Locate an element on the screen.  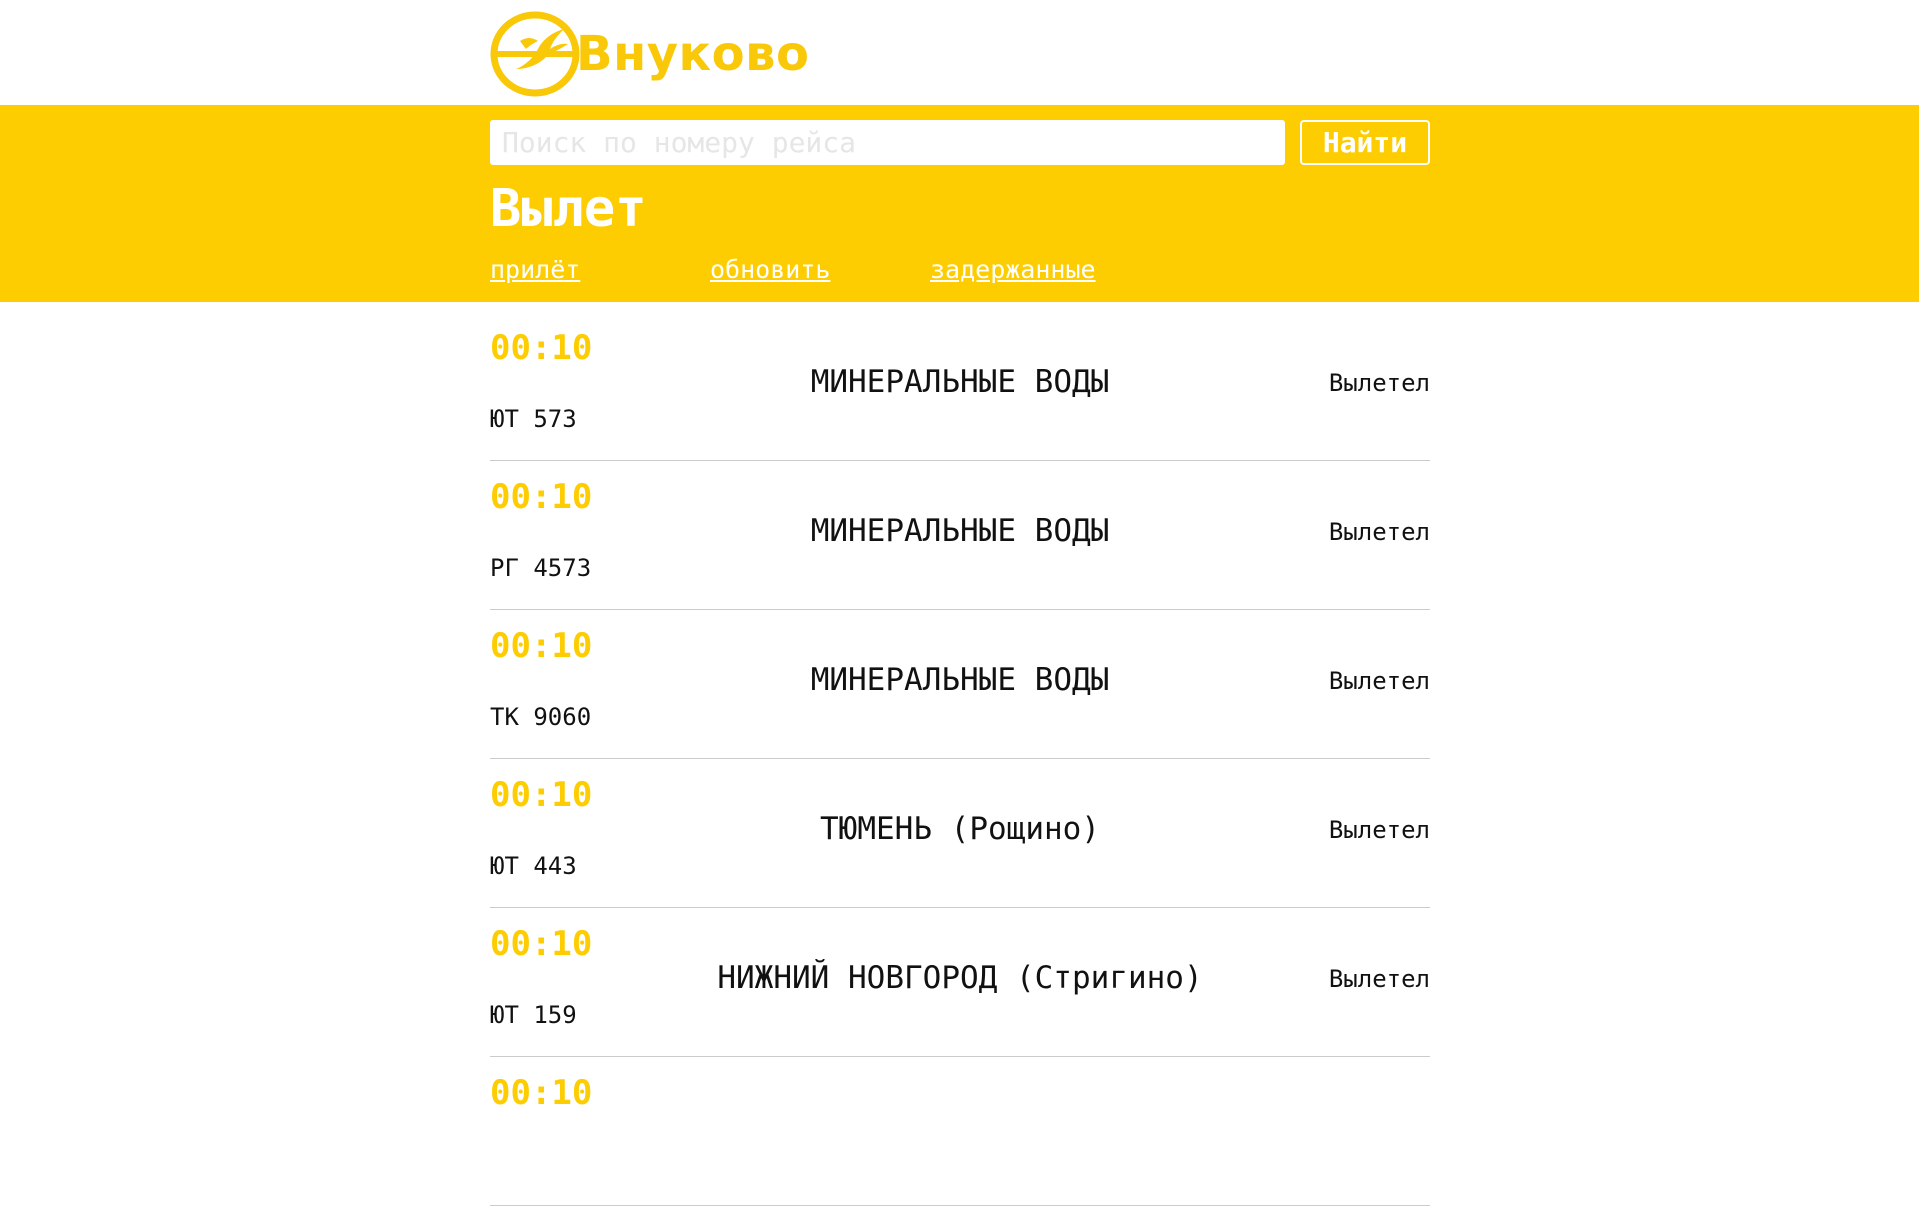
logo-link: Внуково is located at coordinates (649, 54).